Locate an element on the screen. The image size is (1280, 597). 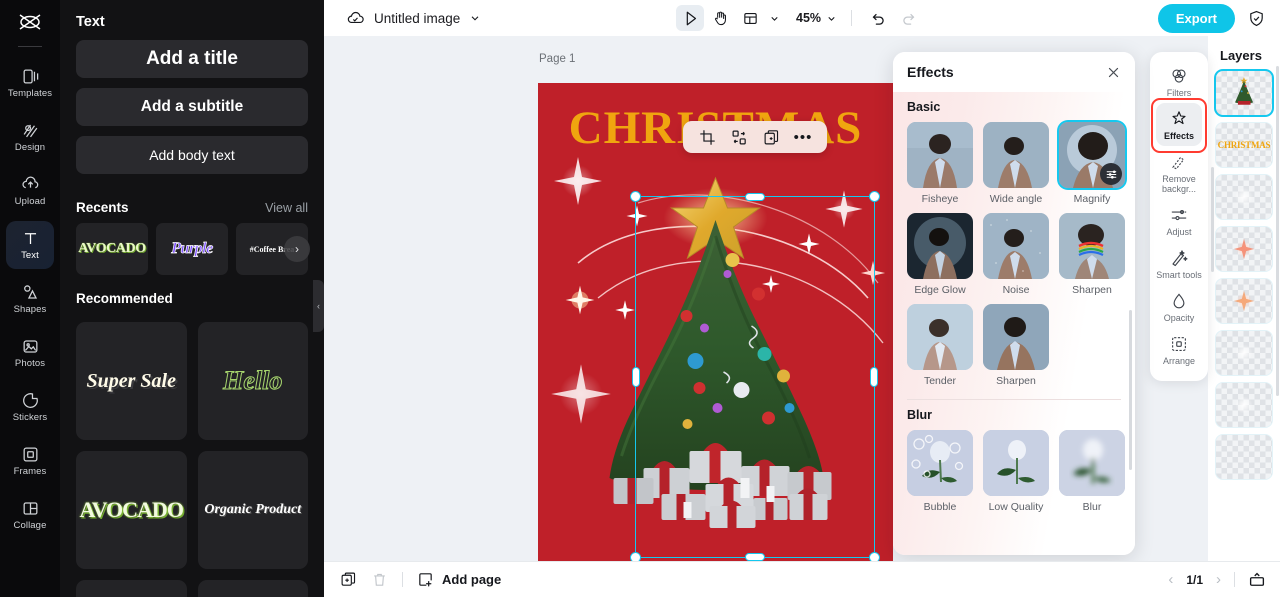
effect-item-blur: Blur is located at coordinates (1092, 471).